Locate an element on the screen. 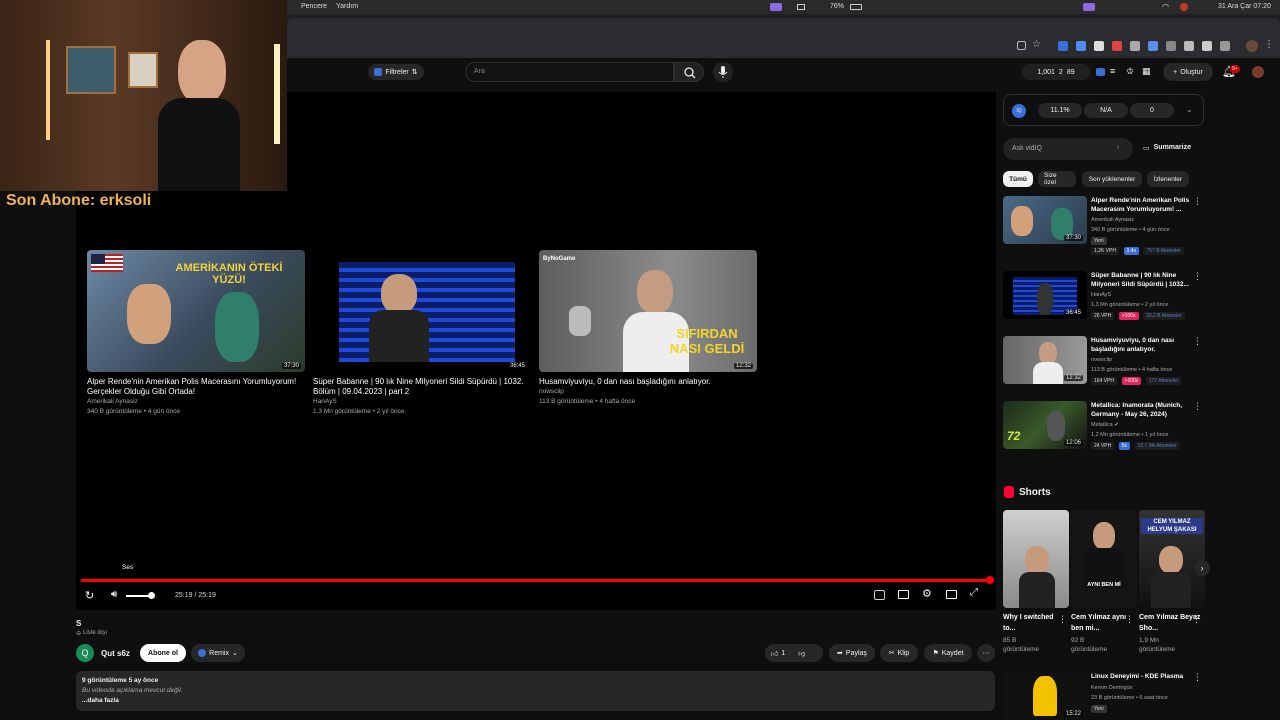  dashboard-icon: ▦ is located at coordinates (1146, 71).